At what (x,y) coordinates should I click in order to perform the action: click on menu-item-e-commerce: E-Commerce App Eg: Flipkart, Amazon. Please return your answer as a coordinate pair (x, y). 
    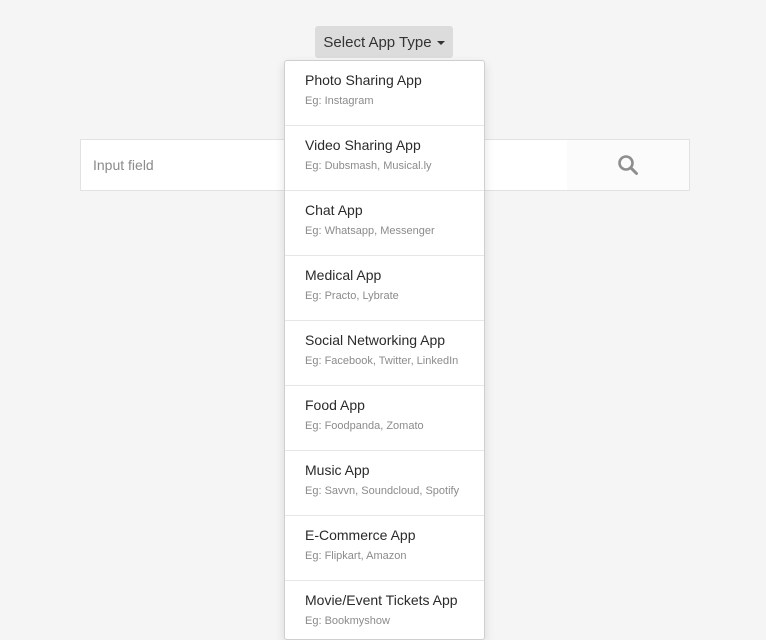
    Looking at the image, I should click on (384, 548).